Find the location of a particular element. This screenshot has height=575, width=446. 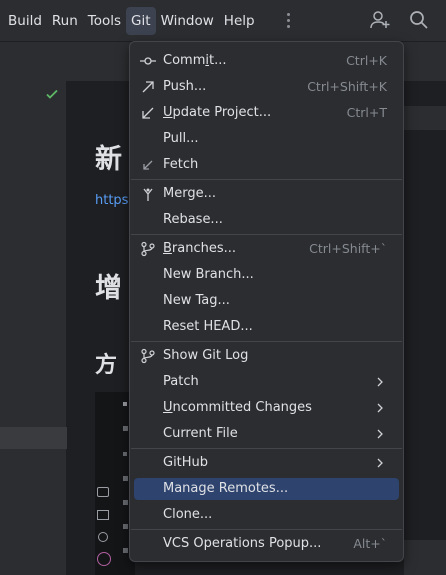

fetch-arrow-icon is located at coordinates (148, 165).